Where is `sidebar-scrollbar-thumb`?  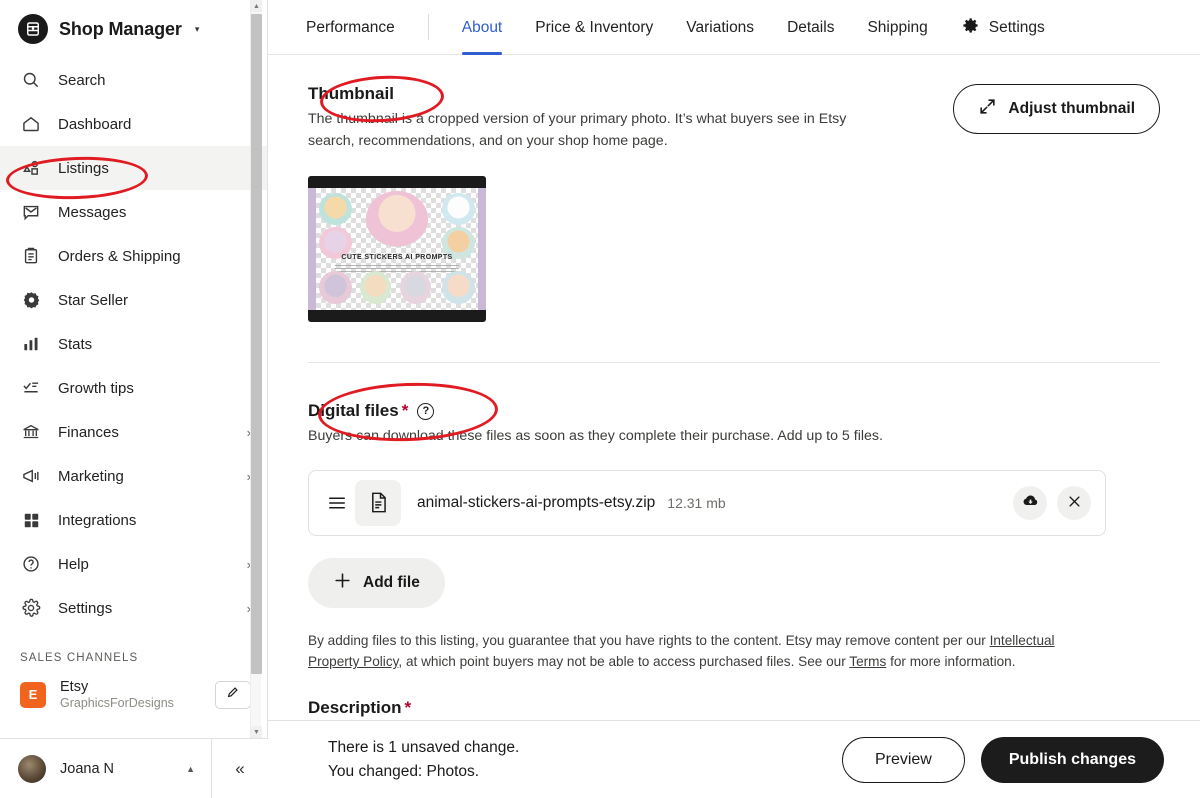
sidebar-scrollbar-thumb is located at coordinates (256, 344).